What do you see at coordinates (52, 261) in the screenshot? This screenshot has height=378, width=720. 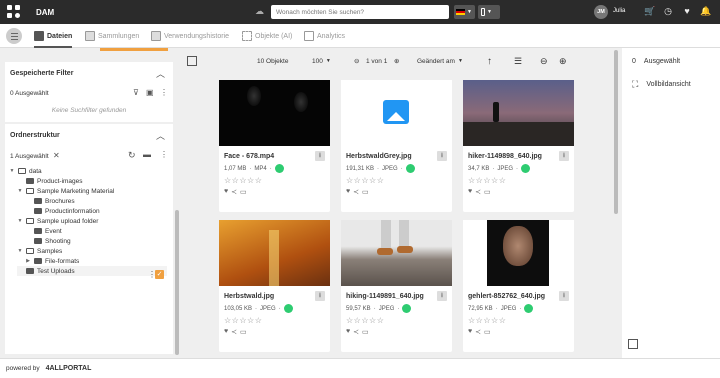 I see `tree-item-file-formats: ▶ File-formats` at bounding box center [52, 261].